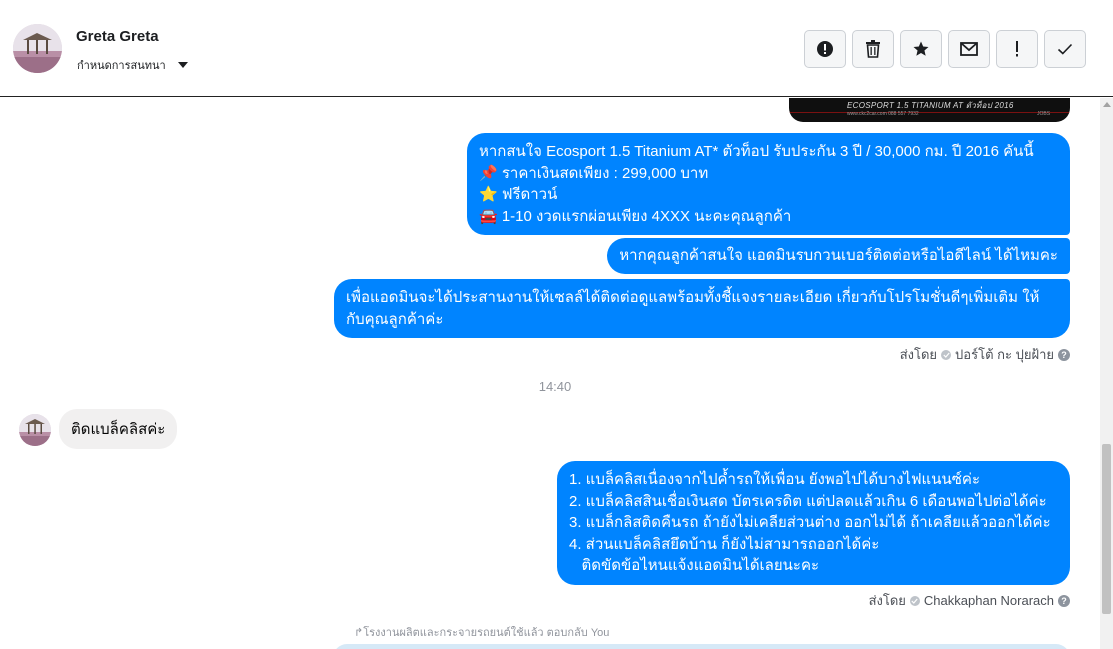 This screenshot has width=1113, height=649. Describe the element at coordinates (118, 429) in the screenshot. I see `incoming-message: ติดแบล็คลิสค่ะ` at that location.